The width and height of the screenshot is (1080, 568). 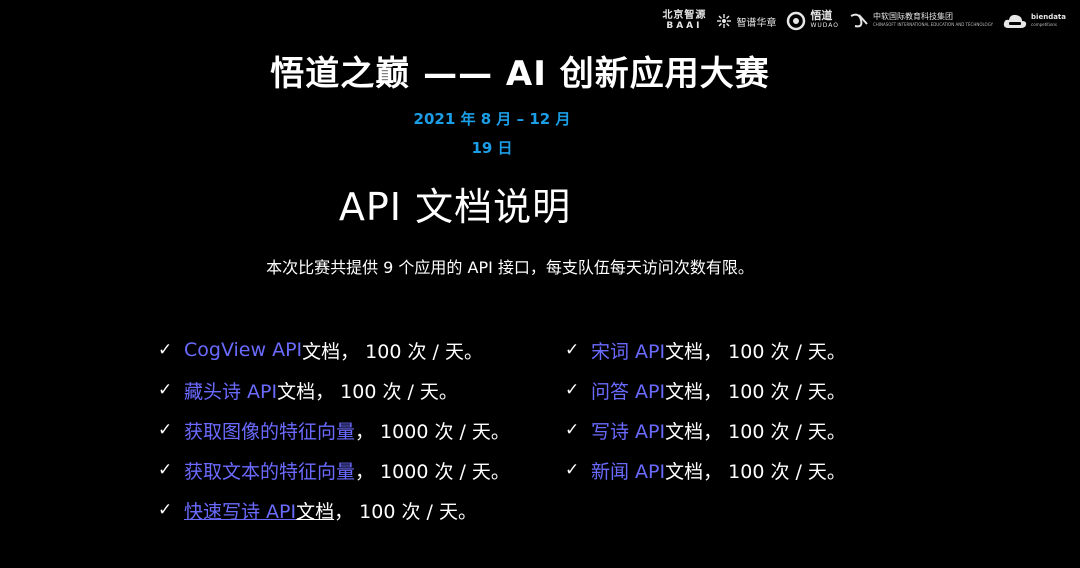 What do you see at coordinates (859, 20) in the screenshot?
I see `zhongke-swirl-icon` at bounding box center [859, 20].